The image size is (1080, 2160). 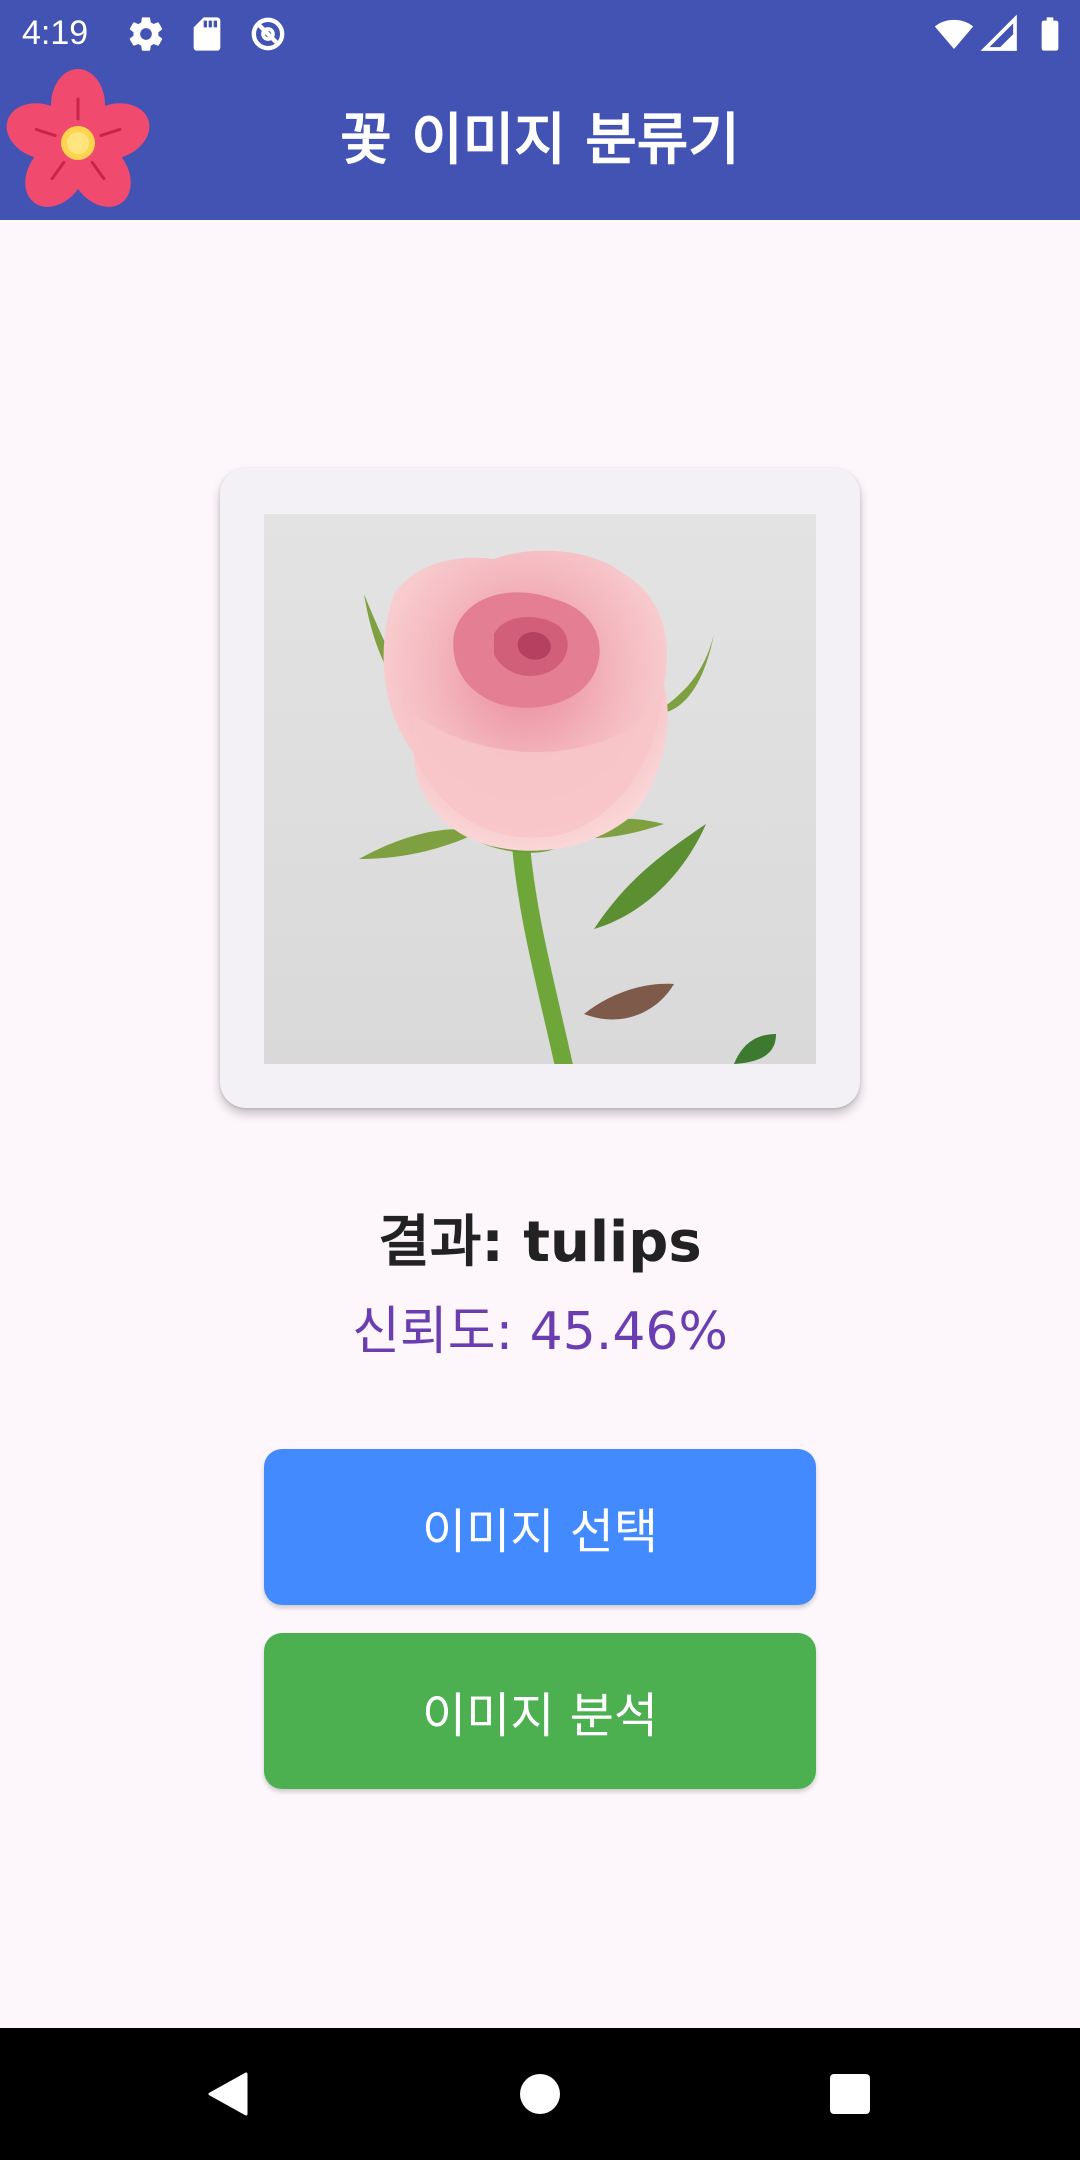 I want to click on home-icon, so click(x=540, y=2094).